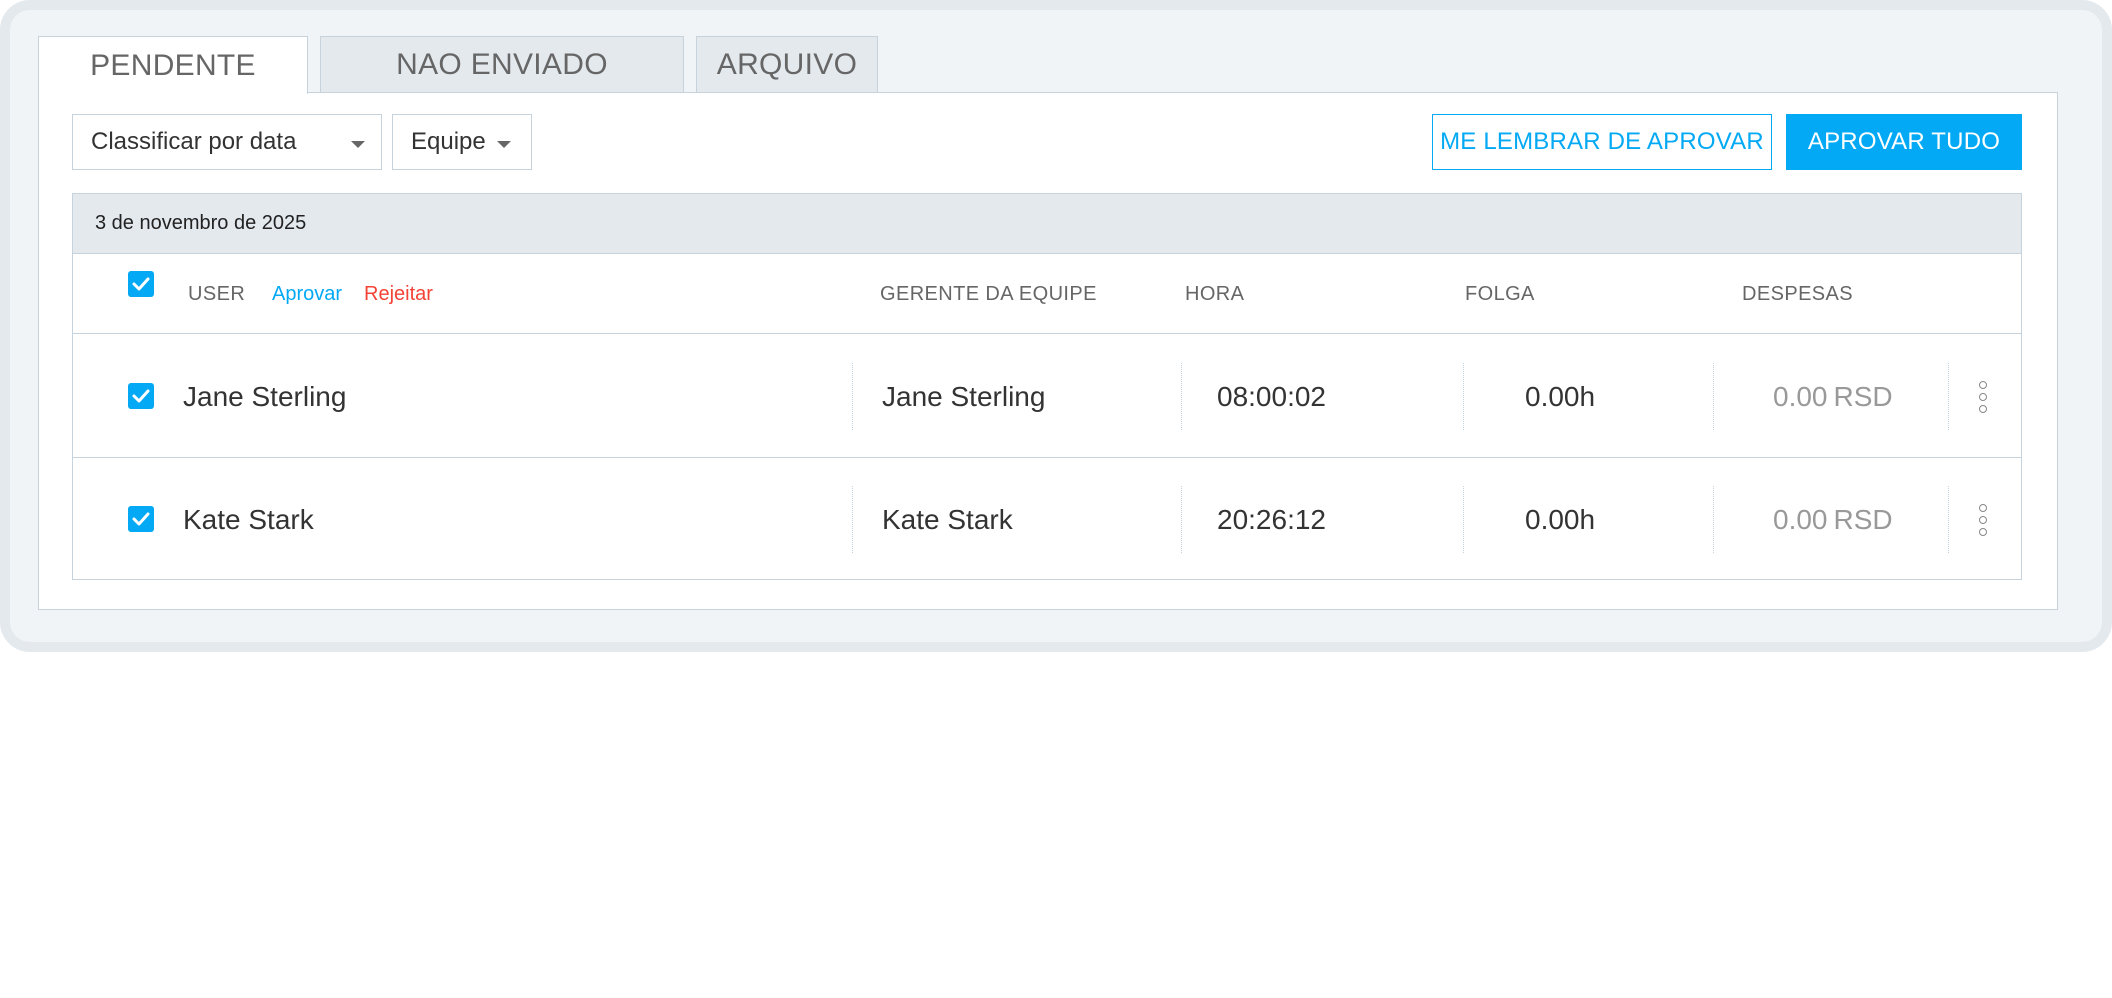  What do you see at coordinates (1271, 396) in the screenshot?
I see `row-time: 08:00:02` at bounding box center [1271, 396].